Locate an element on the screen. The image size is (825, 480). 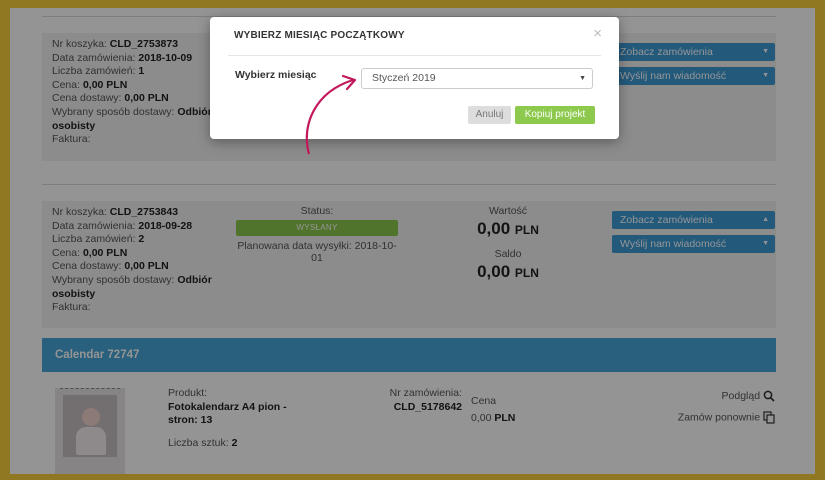
chevron-down-icon: ▼ is located at coordinates (582, 78).